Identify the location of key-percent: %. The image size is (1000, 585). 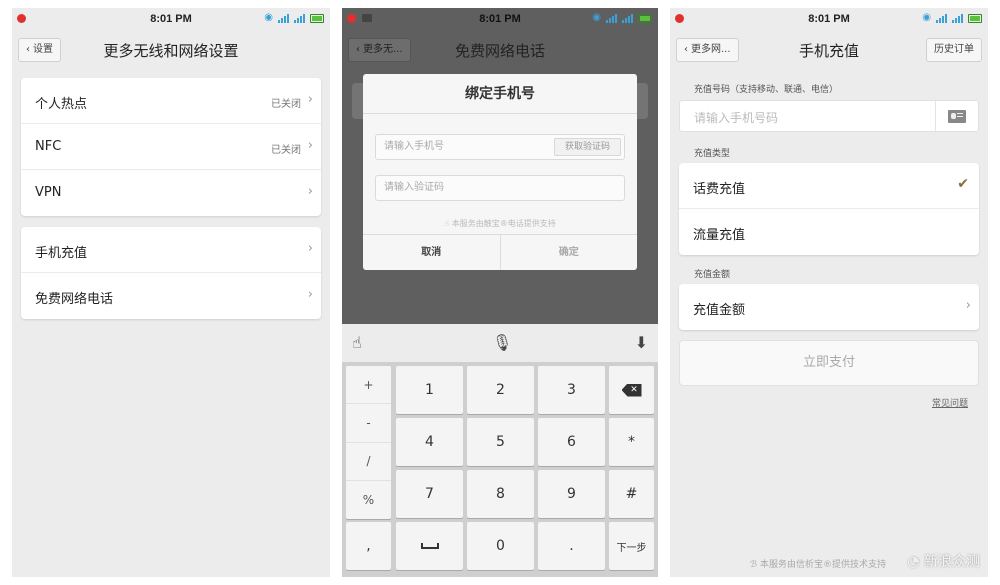
(368, 500).